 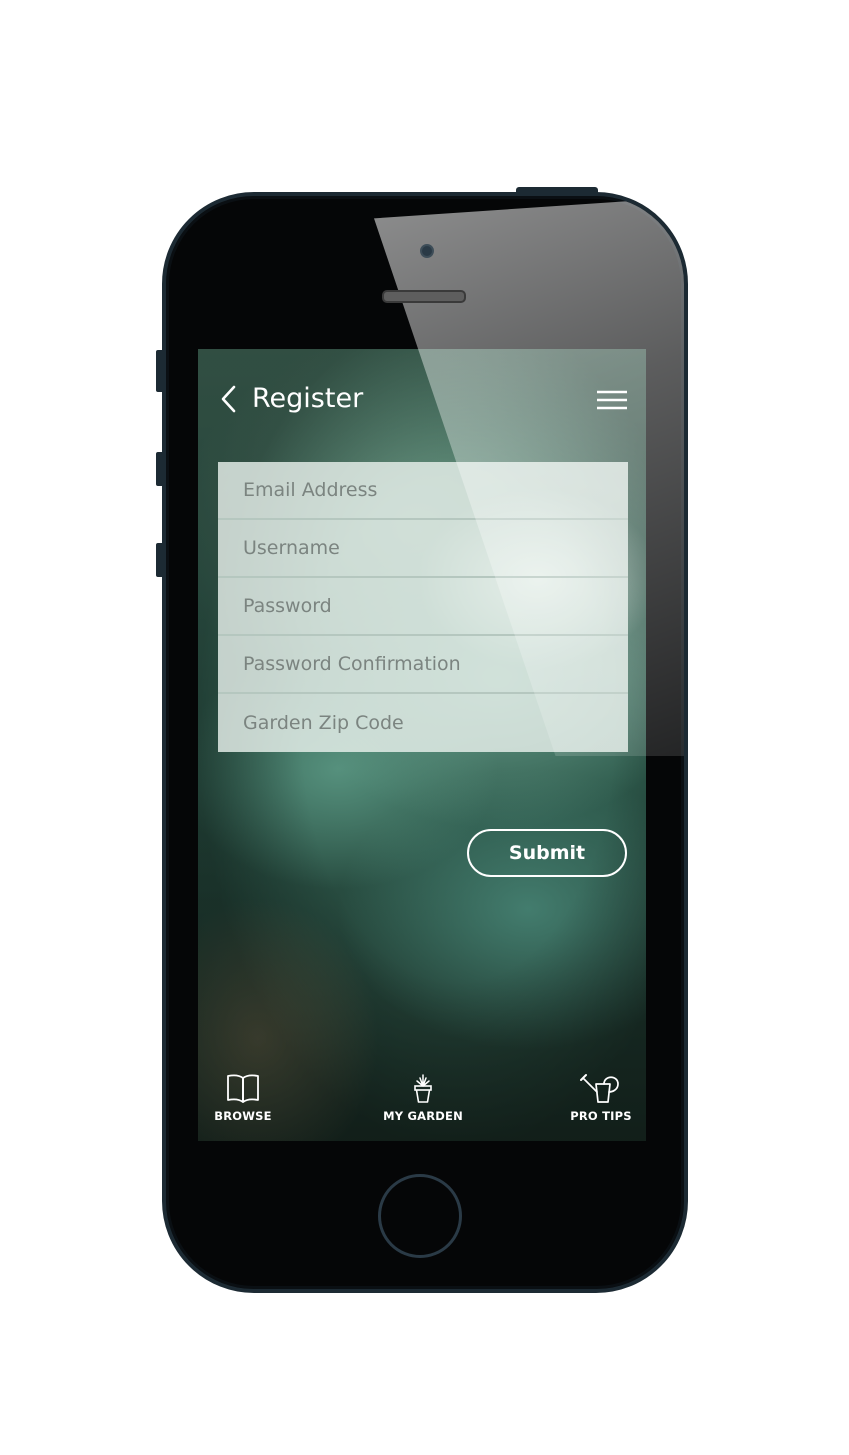 I want to click on password-confirmation-field, so click(x=423, y=665).